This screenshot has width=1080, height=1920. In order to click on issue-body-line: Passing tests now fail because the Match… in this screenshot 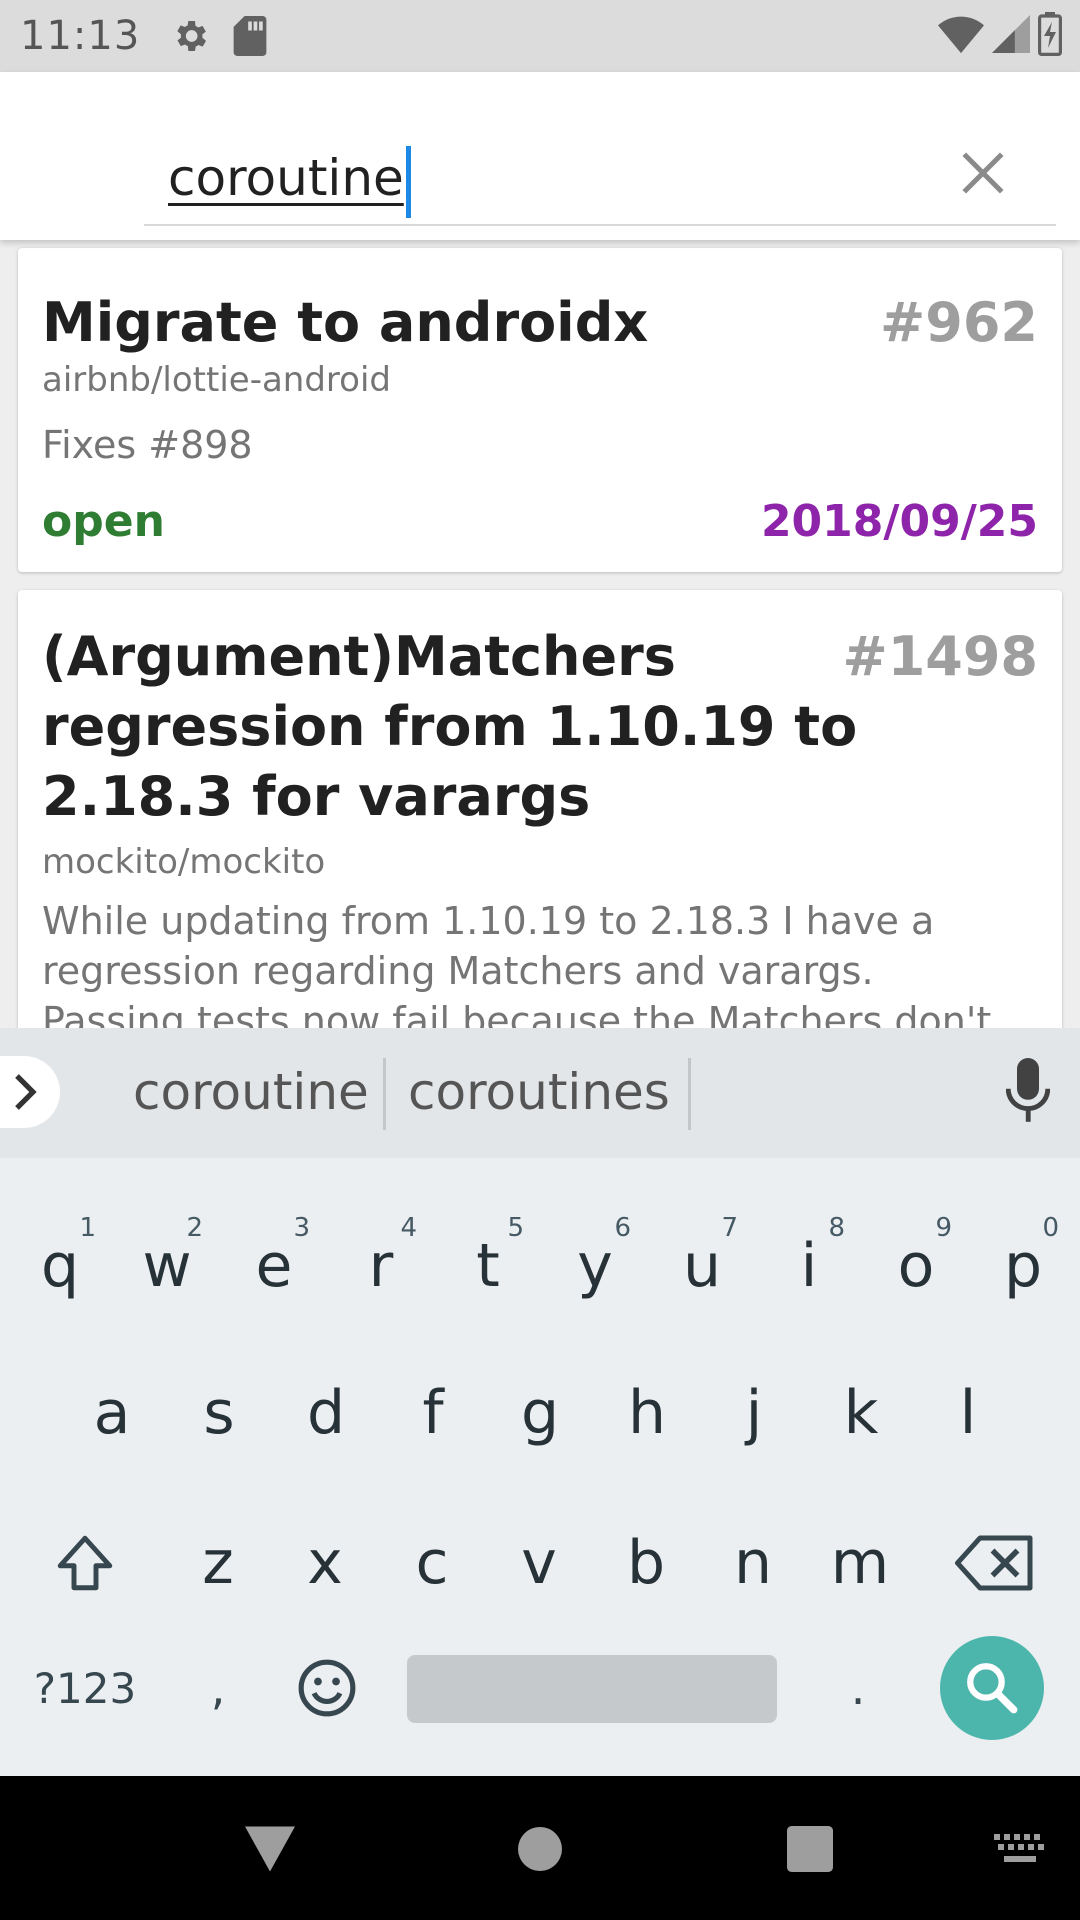, I will do `click(517, 1013)`.